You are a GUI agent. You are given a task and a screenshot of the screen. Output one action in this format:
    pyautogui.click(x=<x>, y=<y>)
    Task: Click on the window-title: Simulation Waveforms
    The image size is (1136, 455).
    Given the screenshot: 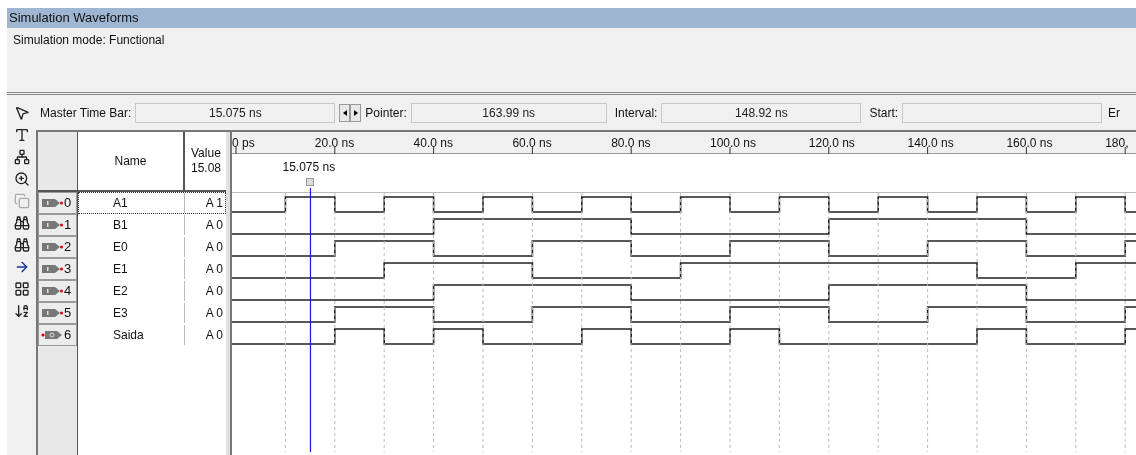 What is the action you would take?
    pyautogui.click(x=571, y=18)
    